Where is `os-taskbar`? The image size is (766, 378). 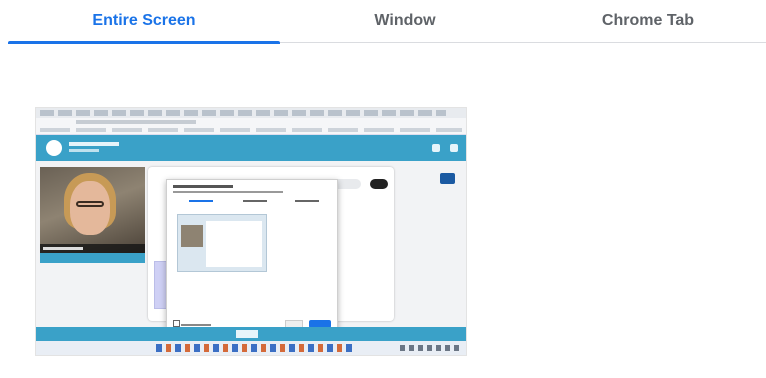
os-taskbar is located at coordinates (251, 348).